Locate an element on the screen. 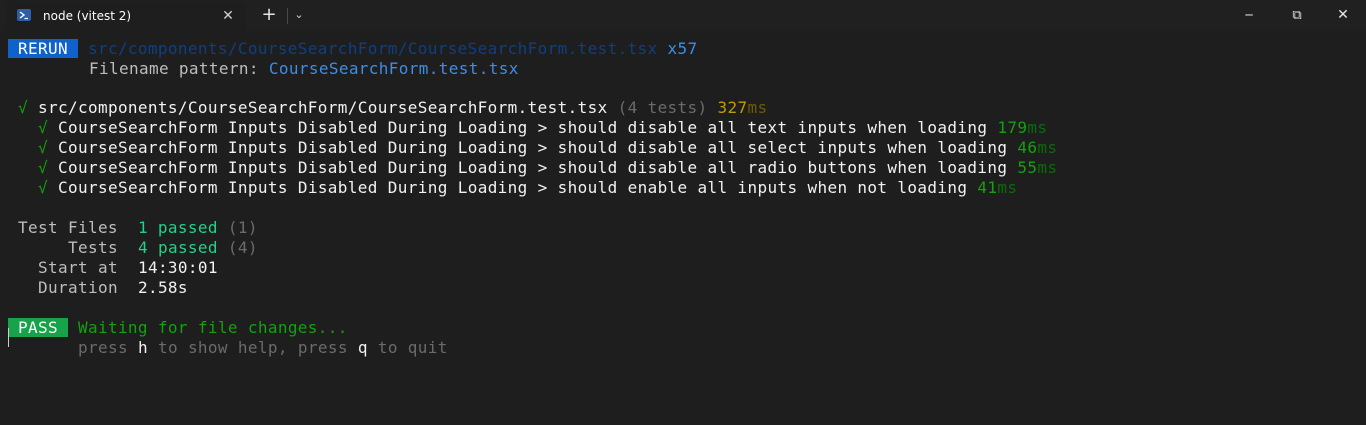 This screenshot has height=425, width=1366. summary-start: Start at 14:30:01 is located at coordinates (128, 268).